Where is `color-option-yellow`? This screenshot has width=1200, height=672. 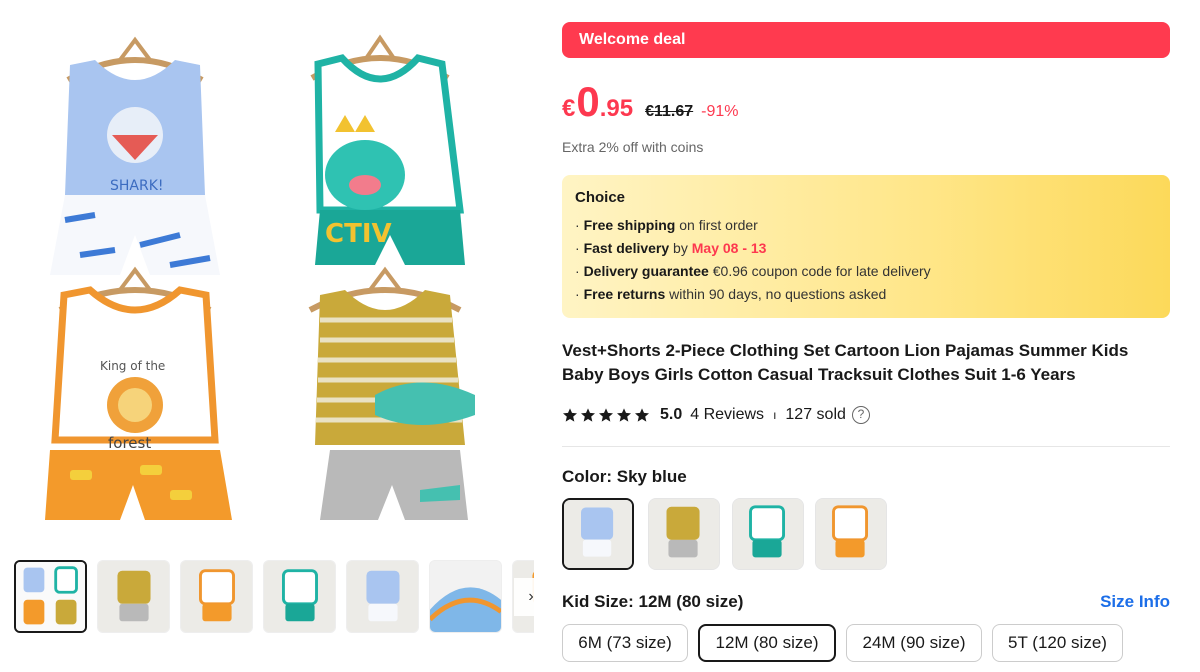
color-option-yellow is located at coordinates (684, 534).